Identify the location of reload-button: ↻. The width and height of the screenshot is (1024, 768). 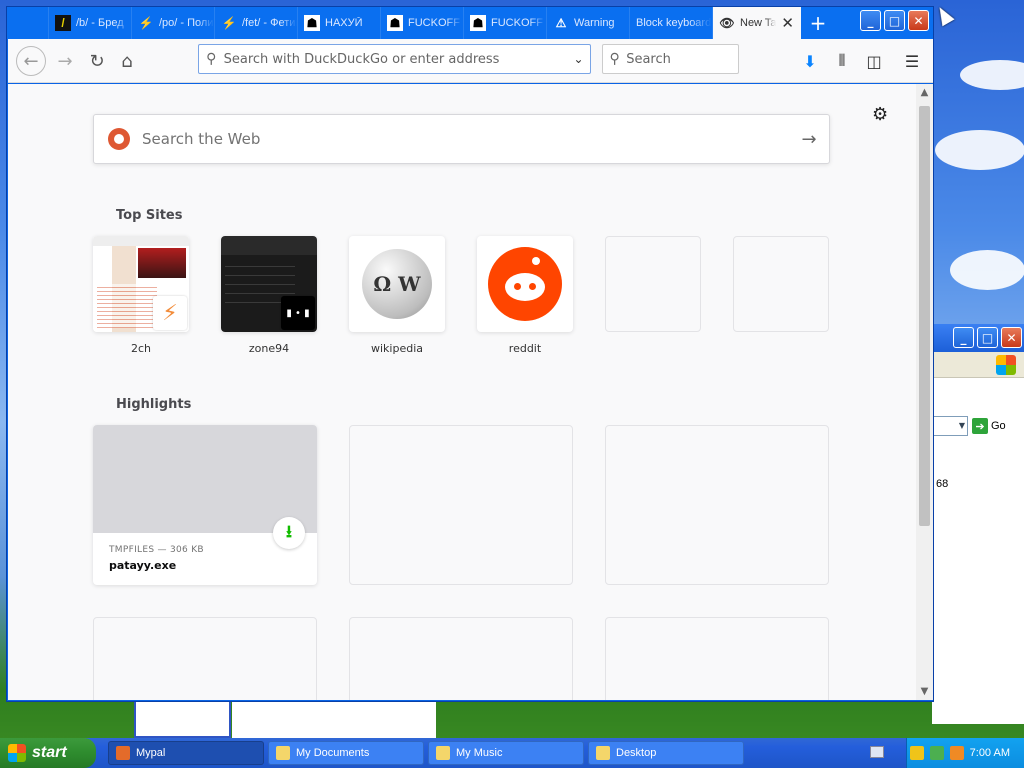
(97, 61).